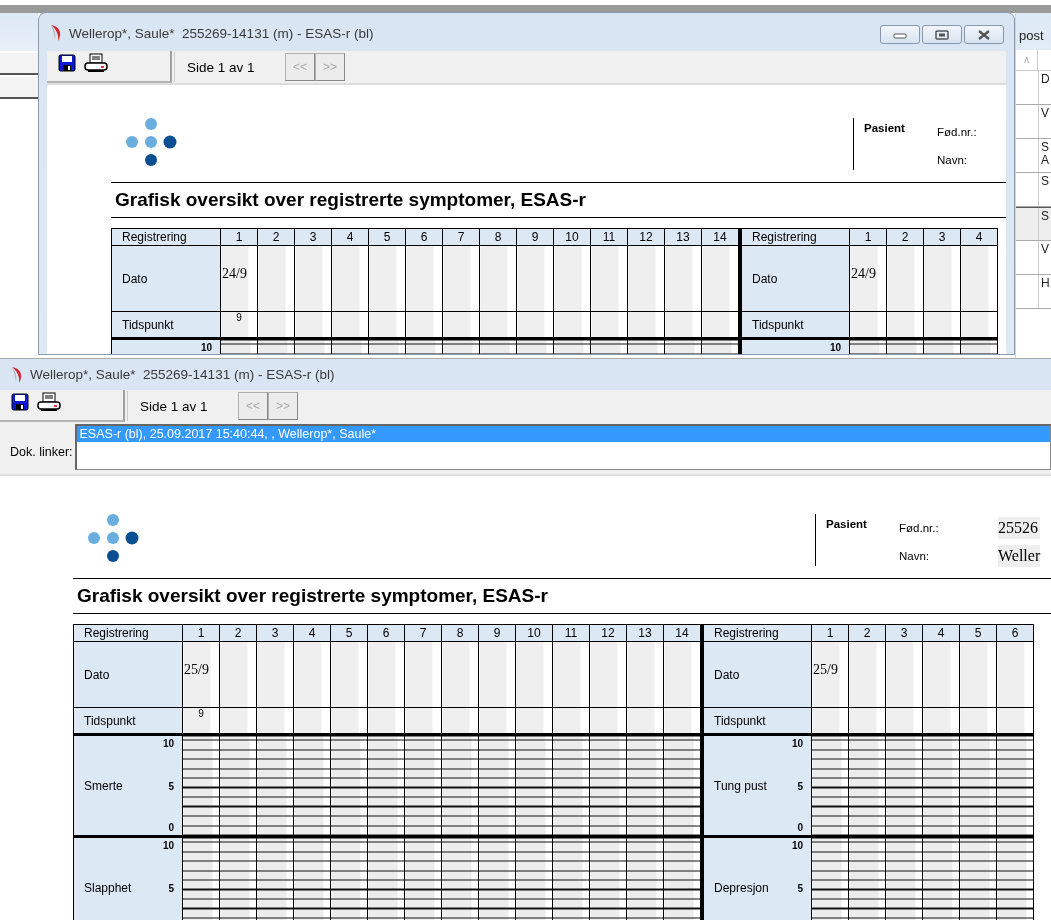 This screenshot has width=1051, height=920. What do you see at coordinates (847, 524) in the screenshot?
I see `patient-heading: Pasient` at bounding box center [847, 524].